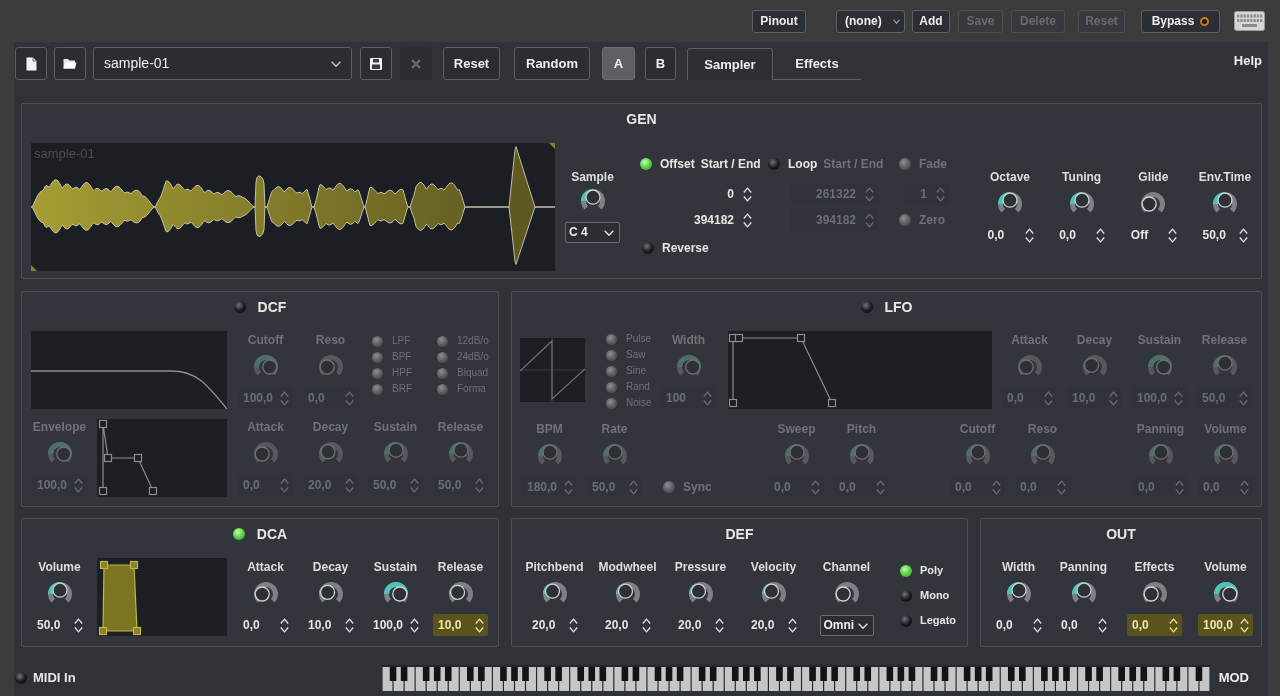 This screenshot has width=1280, height=696. I want to click on led-toggle: Sync, so click(687, 487).